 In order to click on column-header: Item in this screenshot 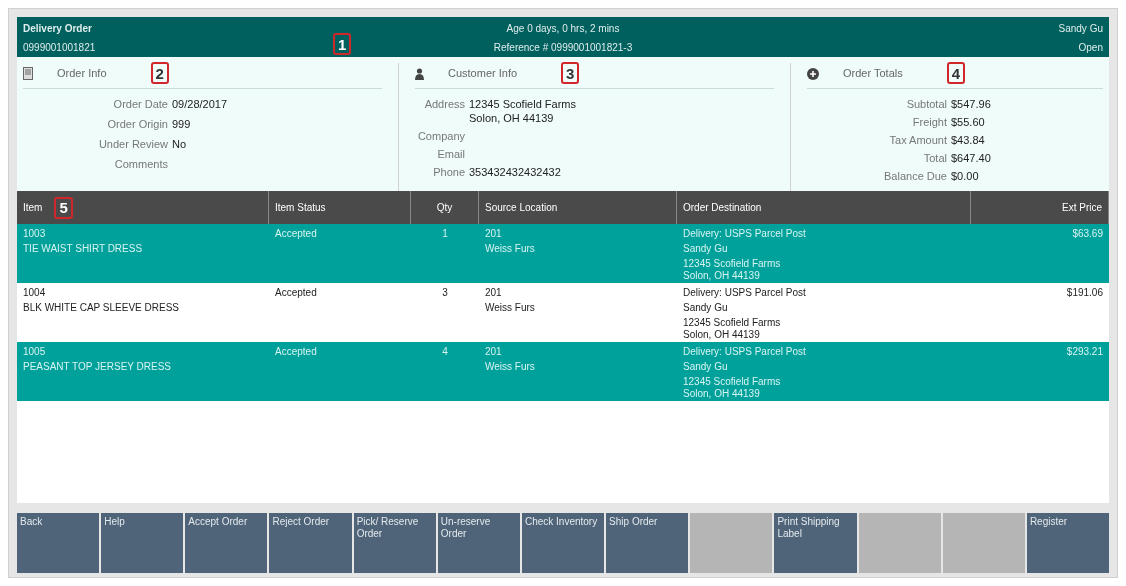, I will do `click(33, 207)`.